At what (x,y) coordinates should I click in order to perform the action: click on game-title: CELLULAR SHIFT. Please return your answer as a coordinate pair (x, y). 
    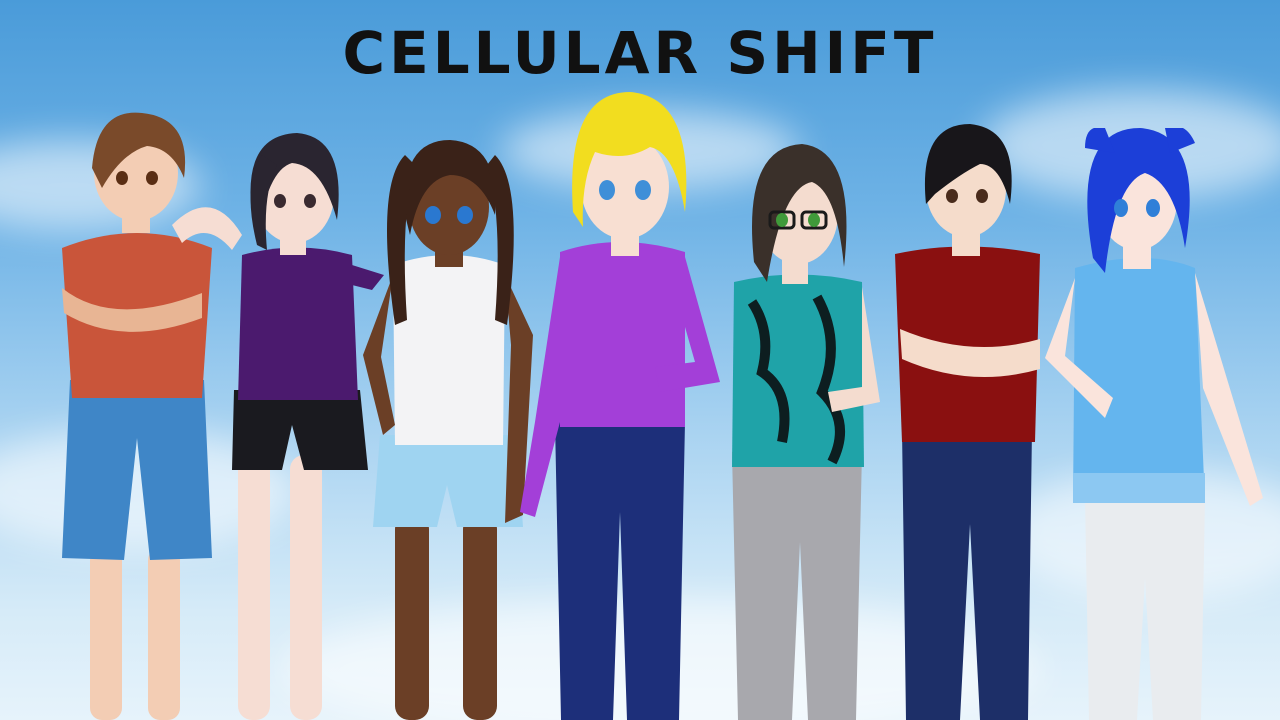
    Looking at the image, I should click on (640, 53).